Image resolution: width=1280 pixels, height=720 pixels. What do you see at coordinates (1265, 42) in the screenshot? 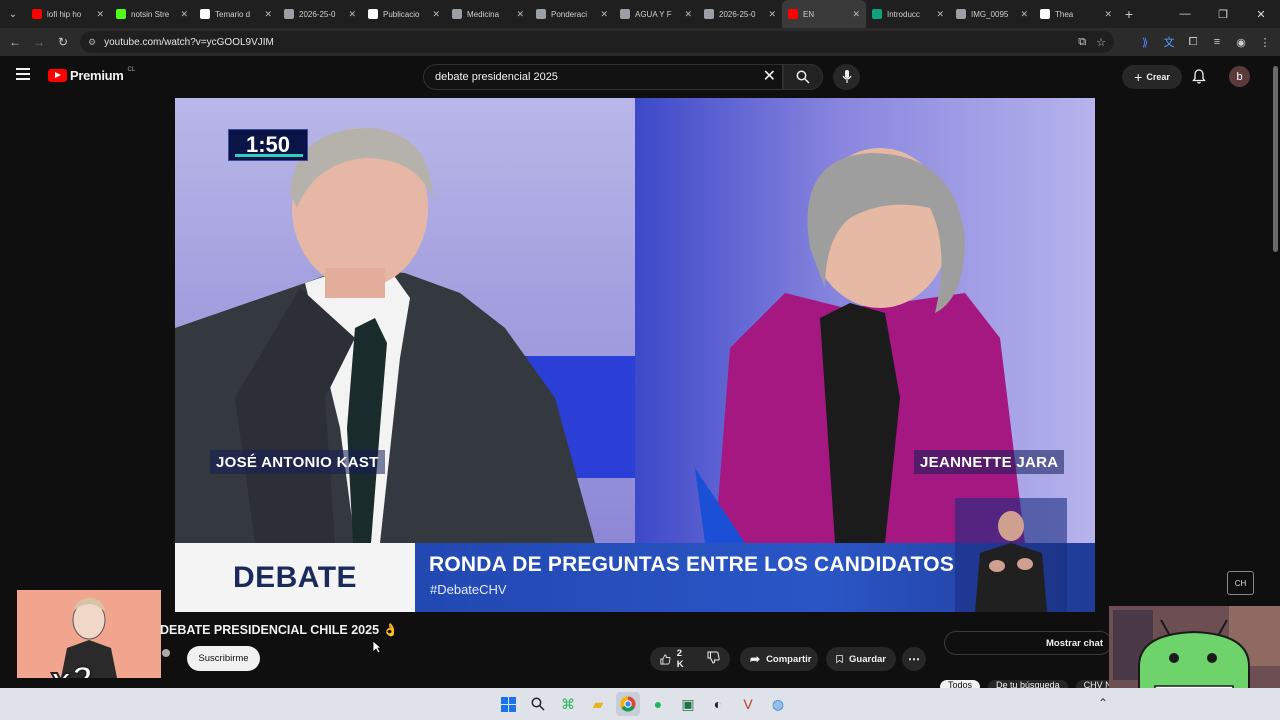
I see `menu-dots-icon: ⋮` at bounding box center [1265, 42].